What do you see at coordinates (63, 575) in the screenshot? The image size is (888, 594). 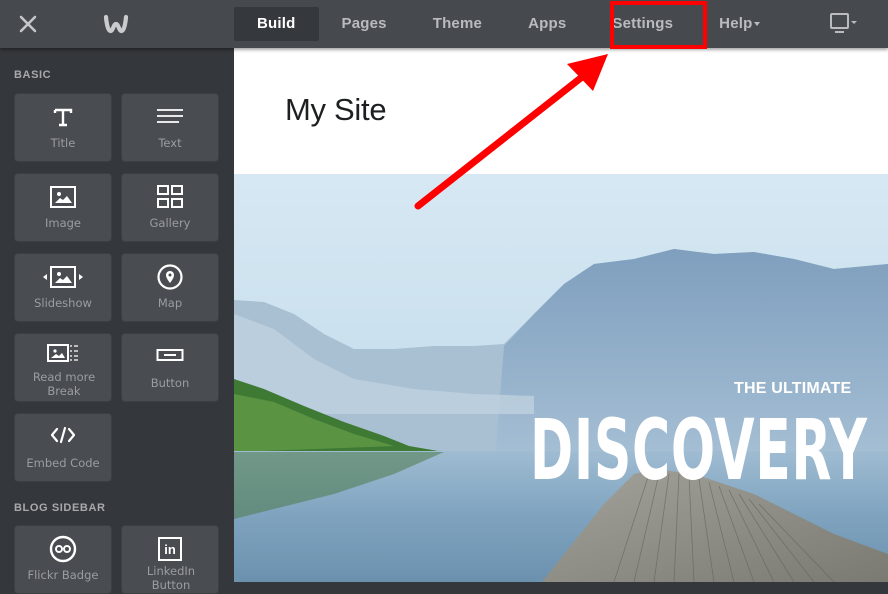 I see `element-flickr-badge-label: Flickr Badge` at bounding box center [63, 575].